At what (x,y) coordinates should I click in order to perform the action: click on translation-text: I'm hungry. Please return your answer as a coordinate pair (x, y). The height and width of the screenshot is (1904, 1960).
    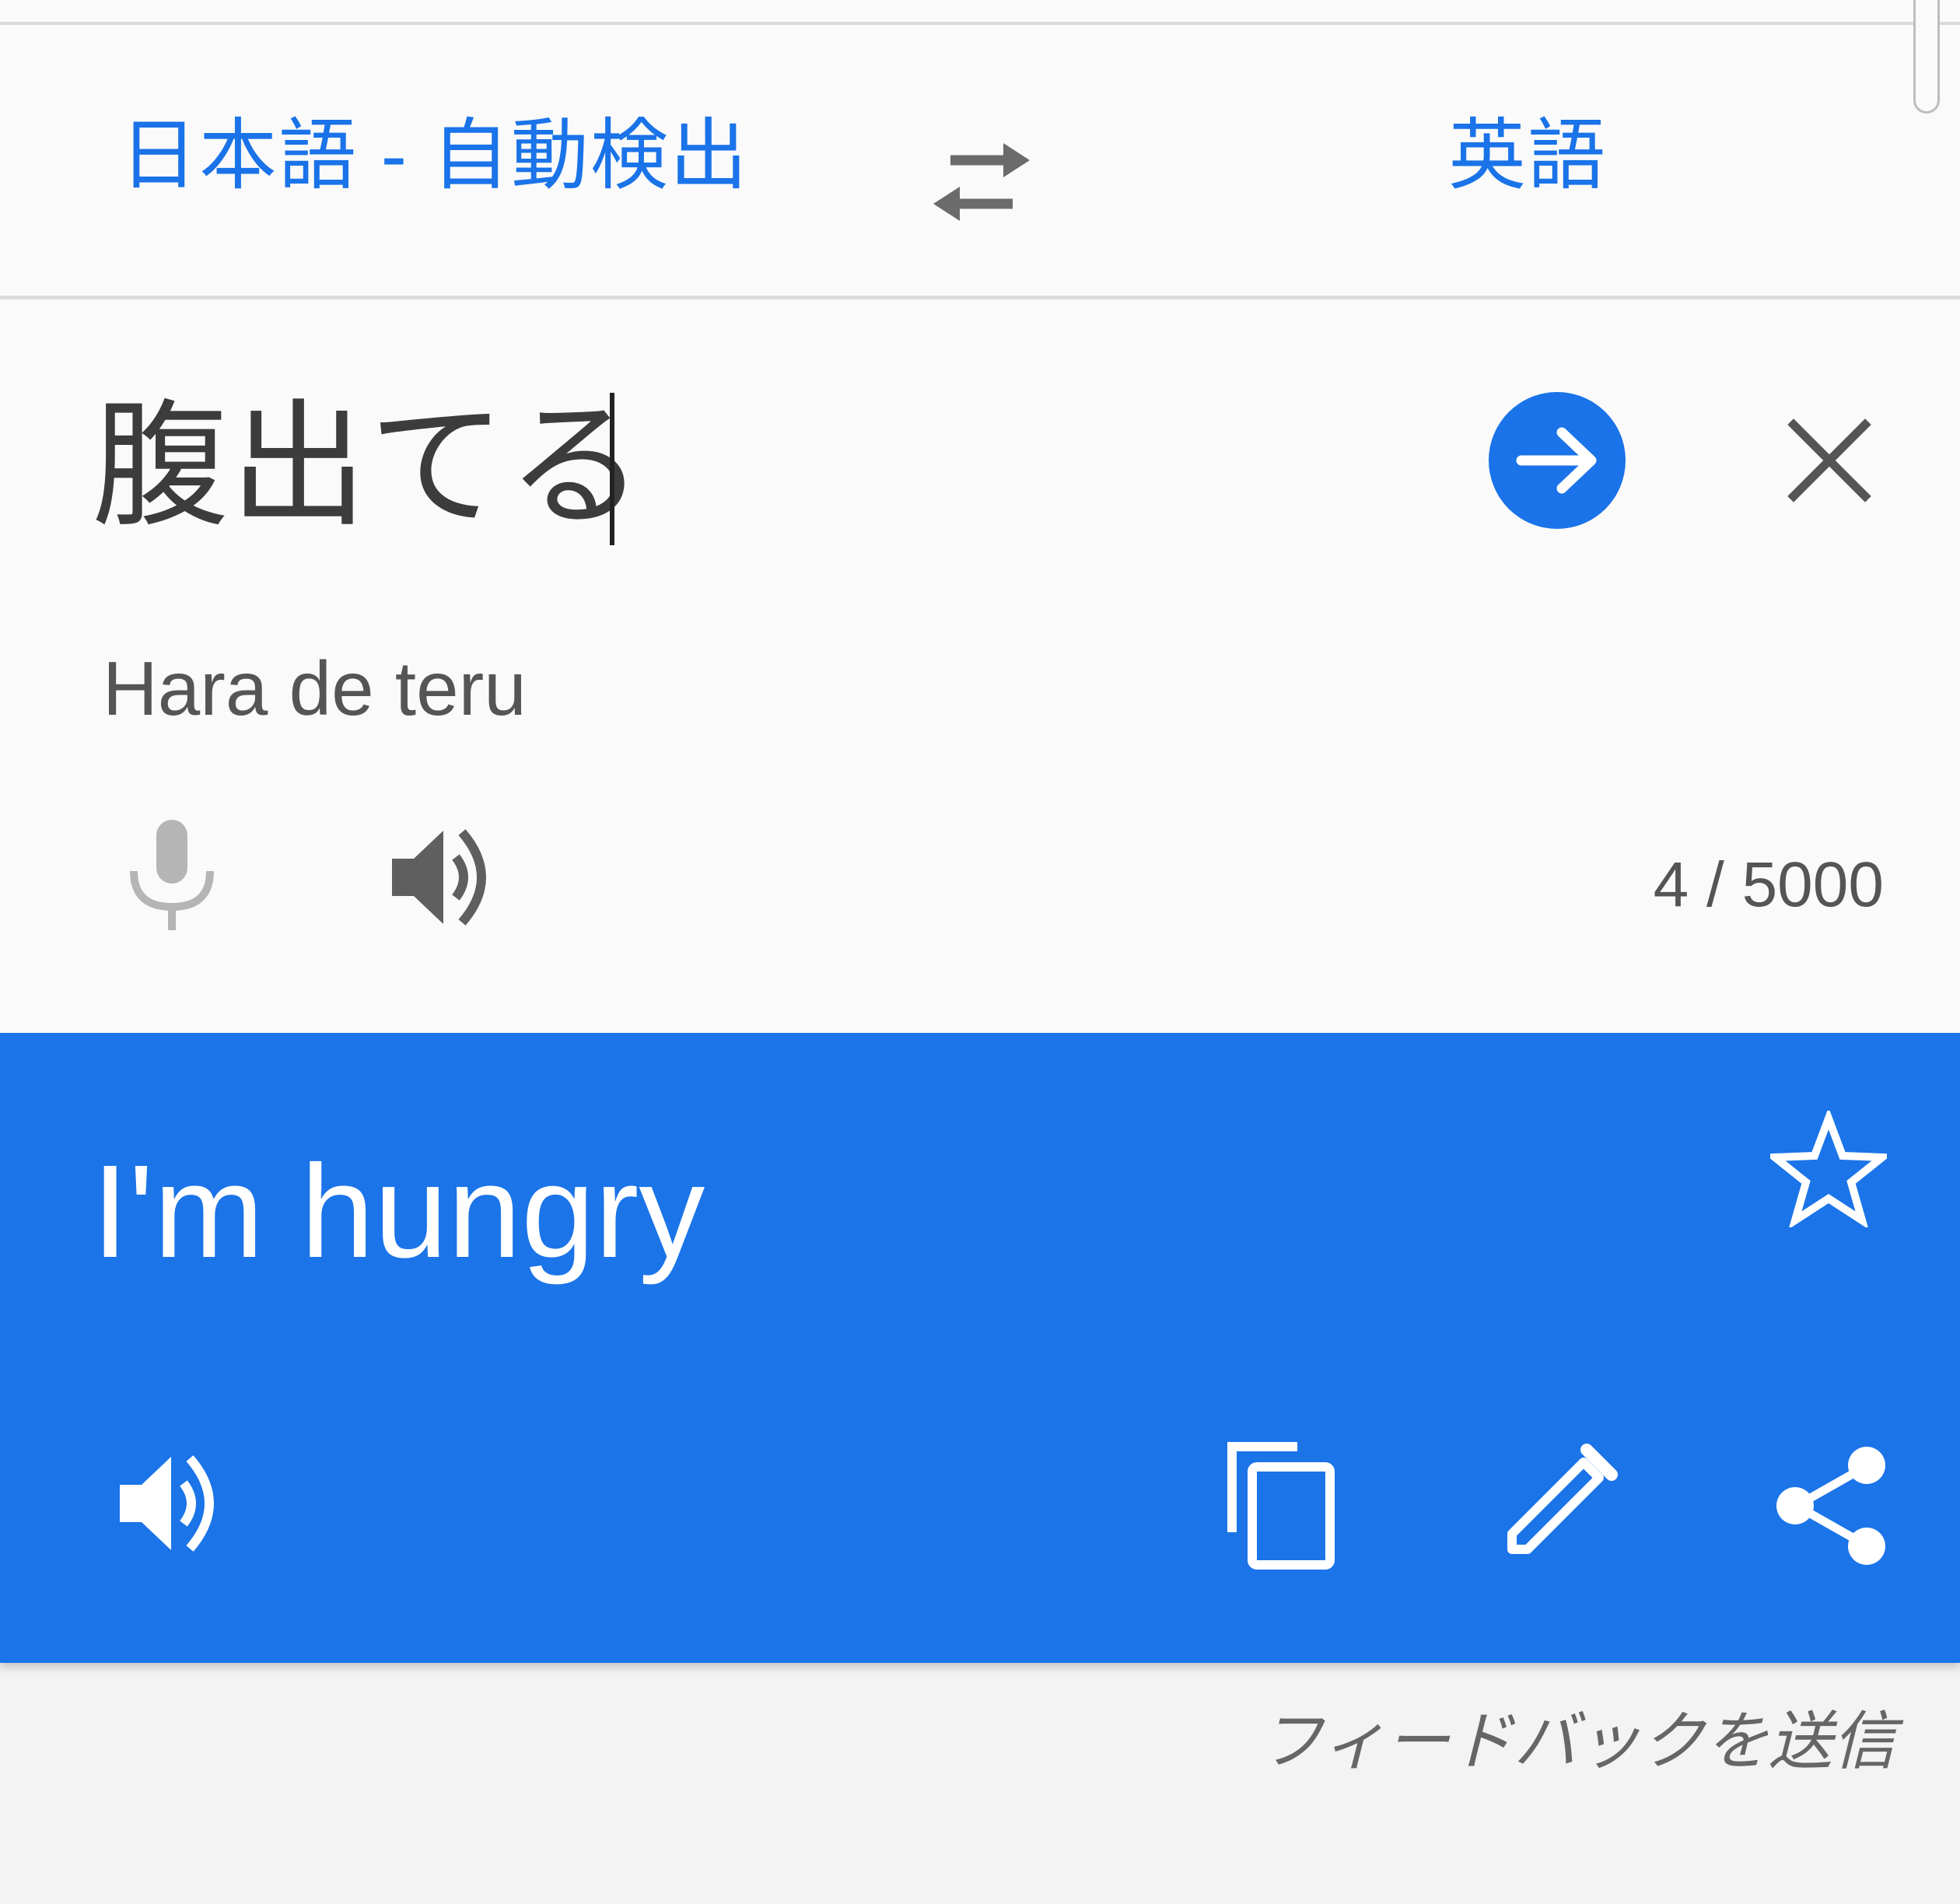
    Looking at the image, I should click on (399, 1212).